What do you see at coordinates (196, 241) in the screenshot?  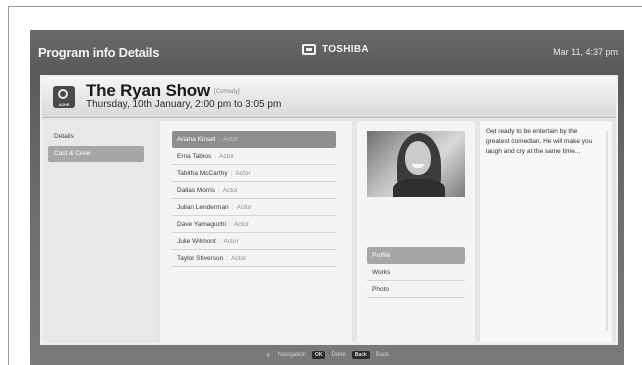 I see `cast-name: Julie Wilmont` at bounding box center [196, 241].